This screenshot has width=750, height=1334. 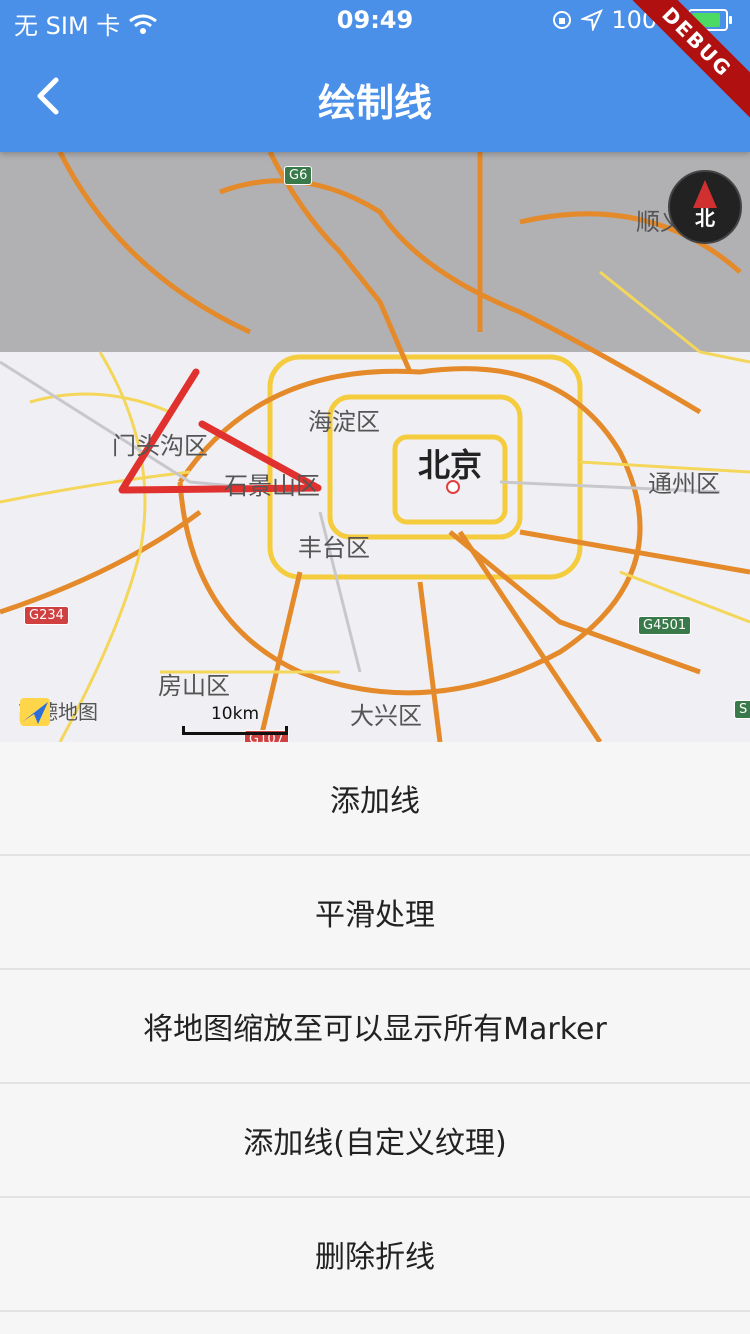 What do you see at coordinates (562, 20) in the screenshot?
I see `rotation-lock-icon` at bounding box center [562, 20].